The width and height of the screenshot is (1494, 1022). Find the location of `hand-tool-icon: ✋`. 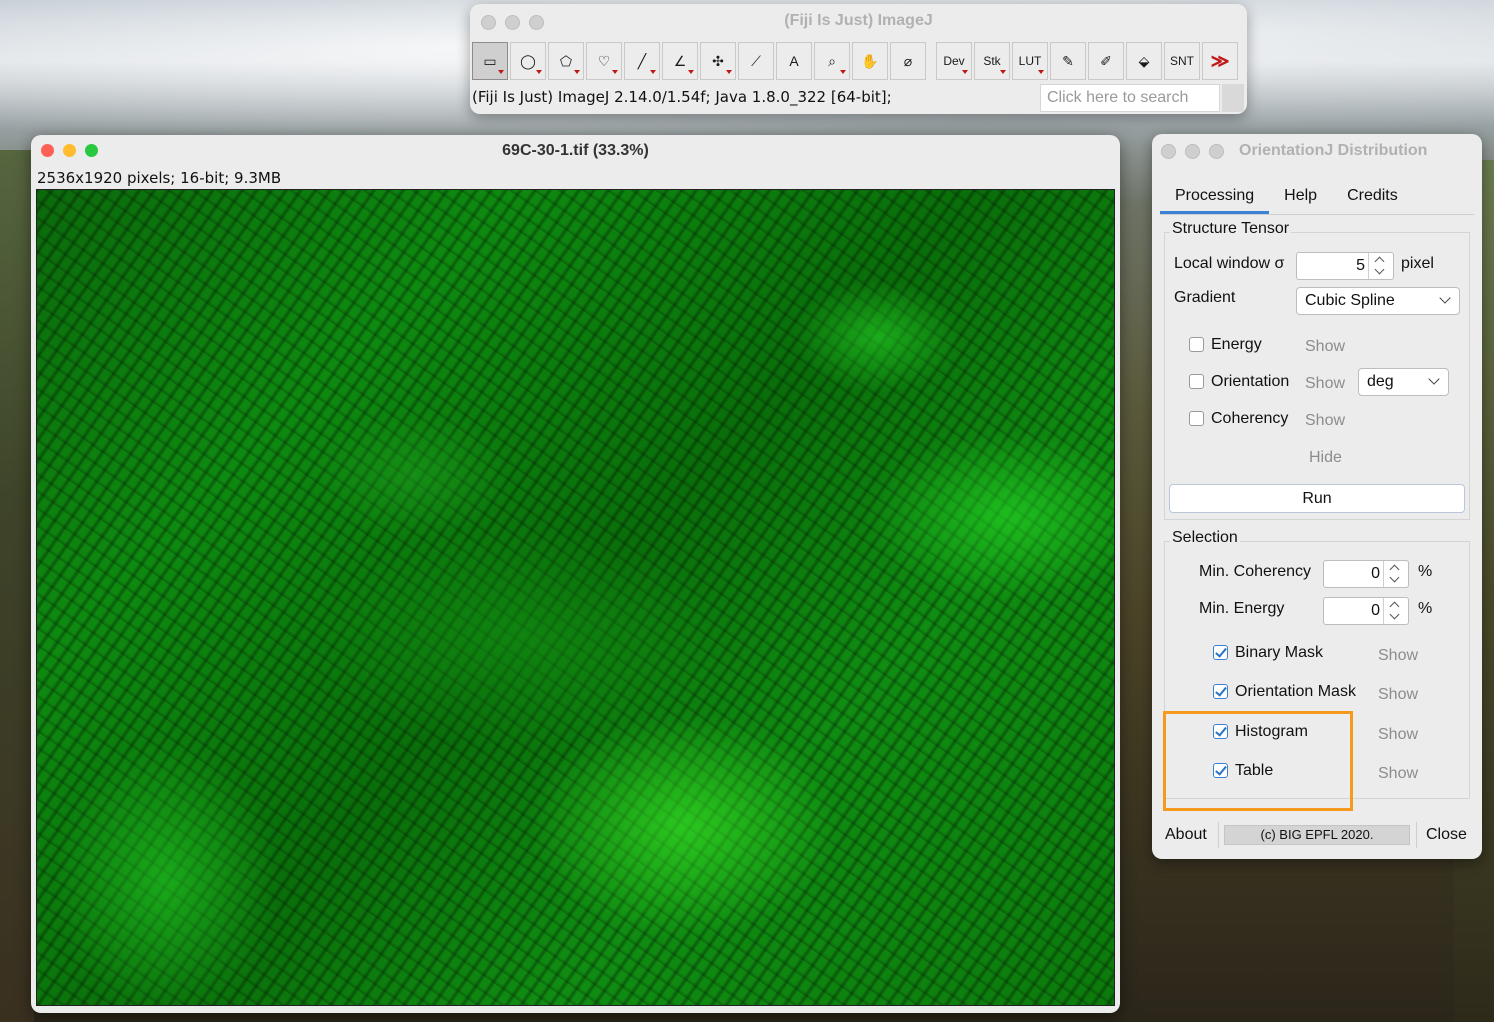

hand-tool-icon: ✋ is located at coordinates (870, 60).